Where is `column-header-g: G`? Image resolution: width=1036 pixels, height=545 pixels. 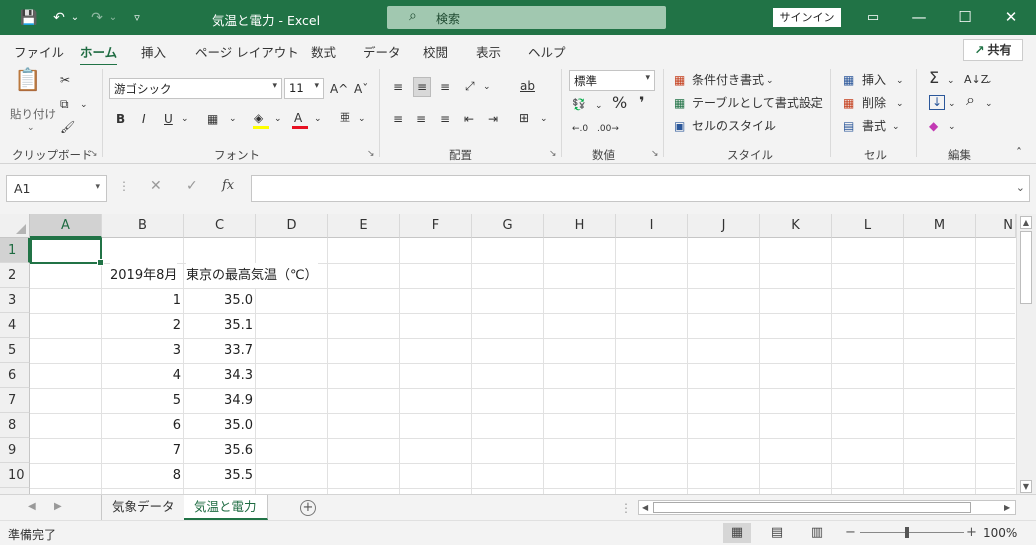 column-header-g: G is located at coordinates (508, 226).